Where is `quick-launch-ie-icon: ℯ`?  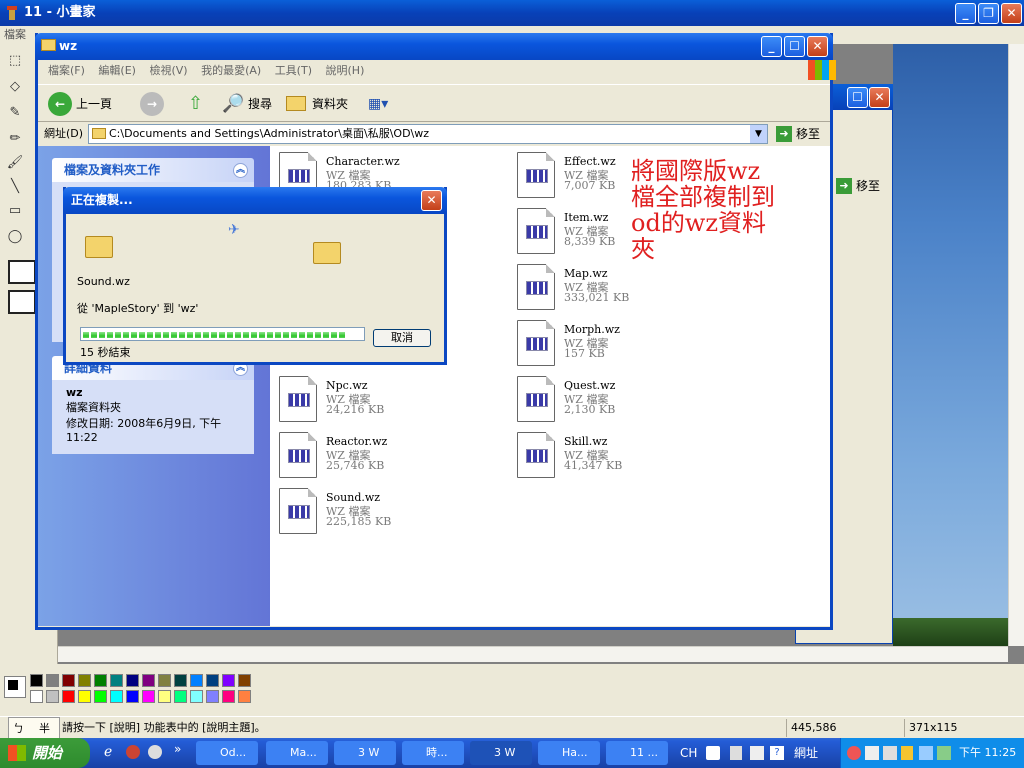 quick-launch-ie-icon: ℯ is located at coordinates (108, 752).